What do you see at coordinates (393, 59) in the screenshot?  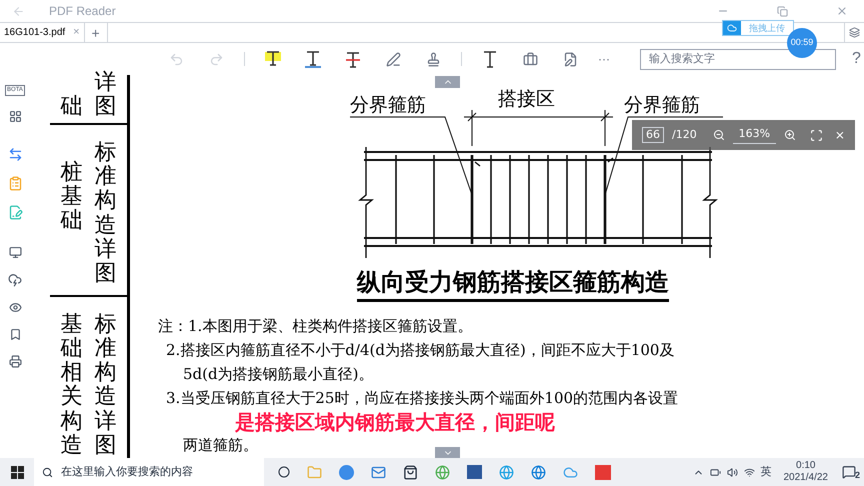 I see `pen-icon` at bounding box center [393, 59].